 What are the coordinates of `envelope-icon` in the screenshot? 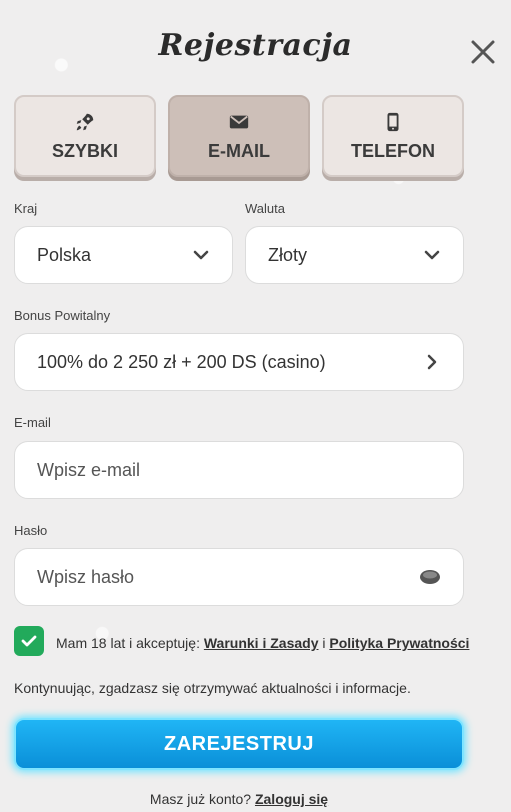 It's located at (239, 121).